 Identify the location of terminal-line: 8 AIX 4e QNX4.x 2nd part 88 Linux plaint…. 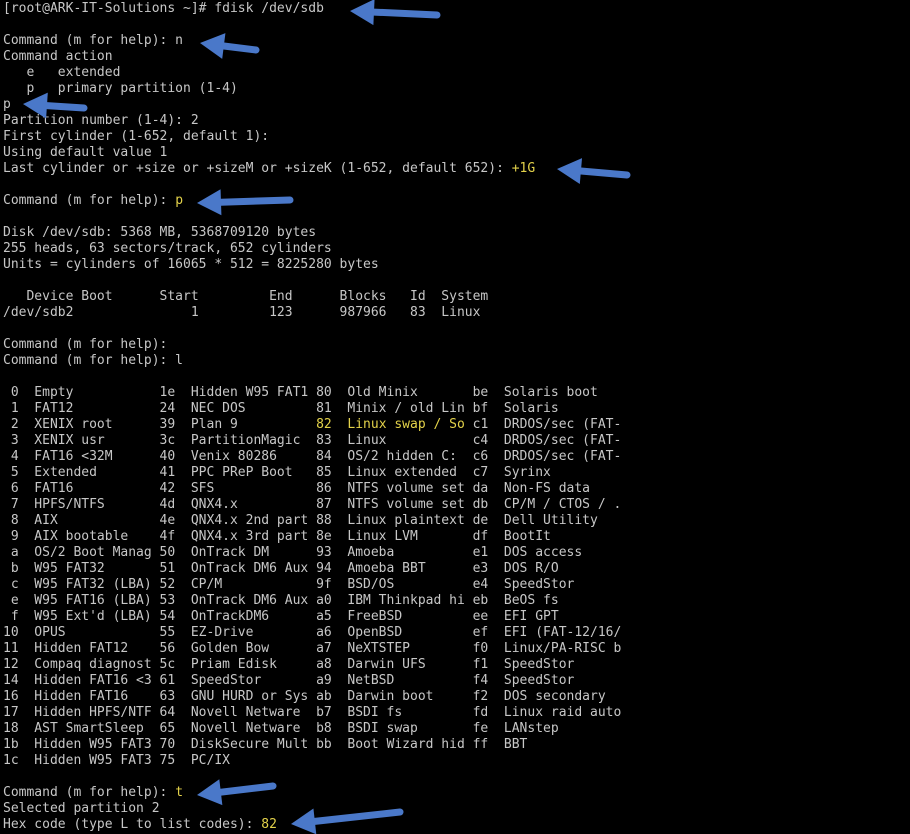
(455, 521).